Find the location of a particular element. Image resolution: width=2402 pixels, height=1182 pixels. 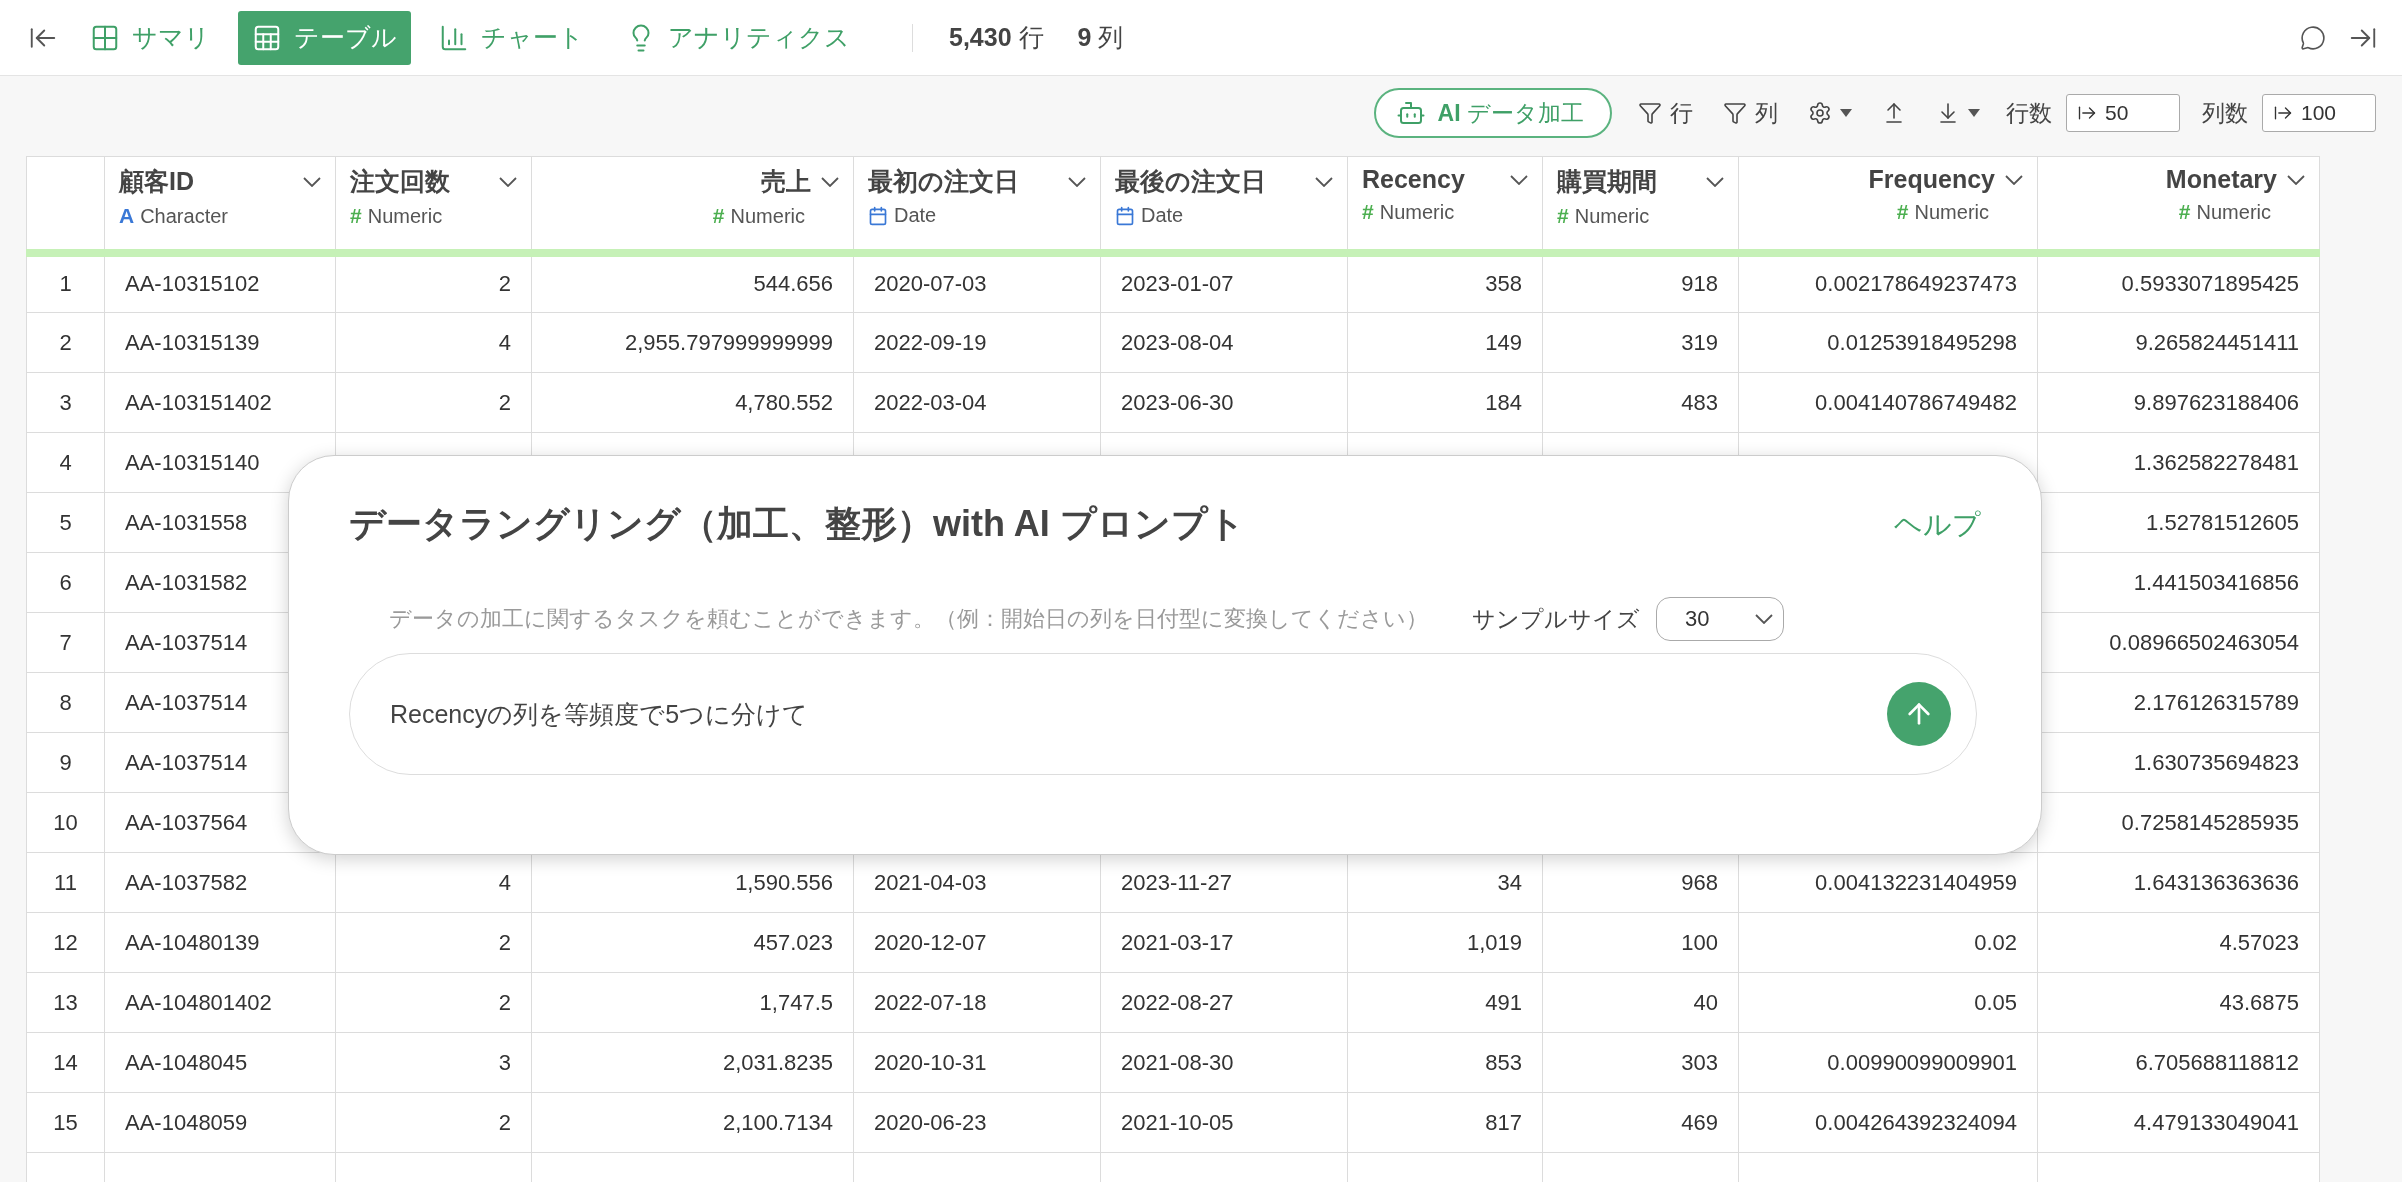

table-cell: 4.479133049041 is located at coordinates (2178, 1122).